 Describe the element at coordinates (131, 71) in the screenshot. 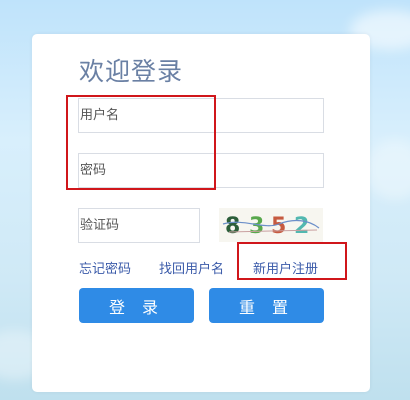

I see `page-title: 欢迎登录` at that location.